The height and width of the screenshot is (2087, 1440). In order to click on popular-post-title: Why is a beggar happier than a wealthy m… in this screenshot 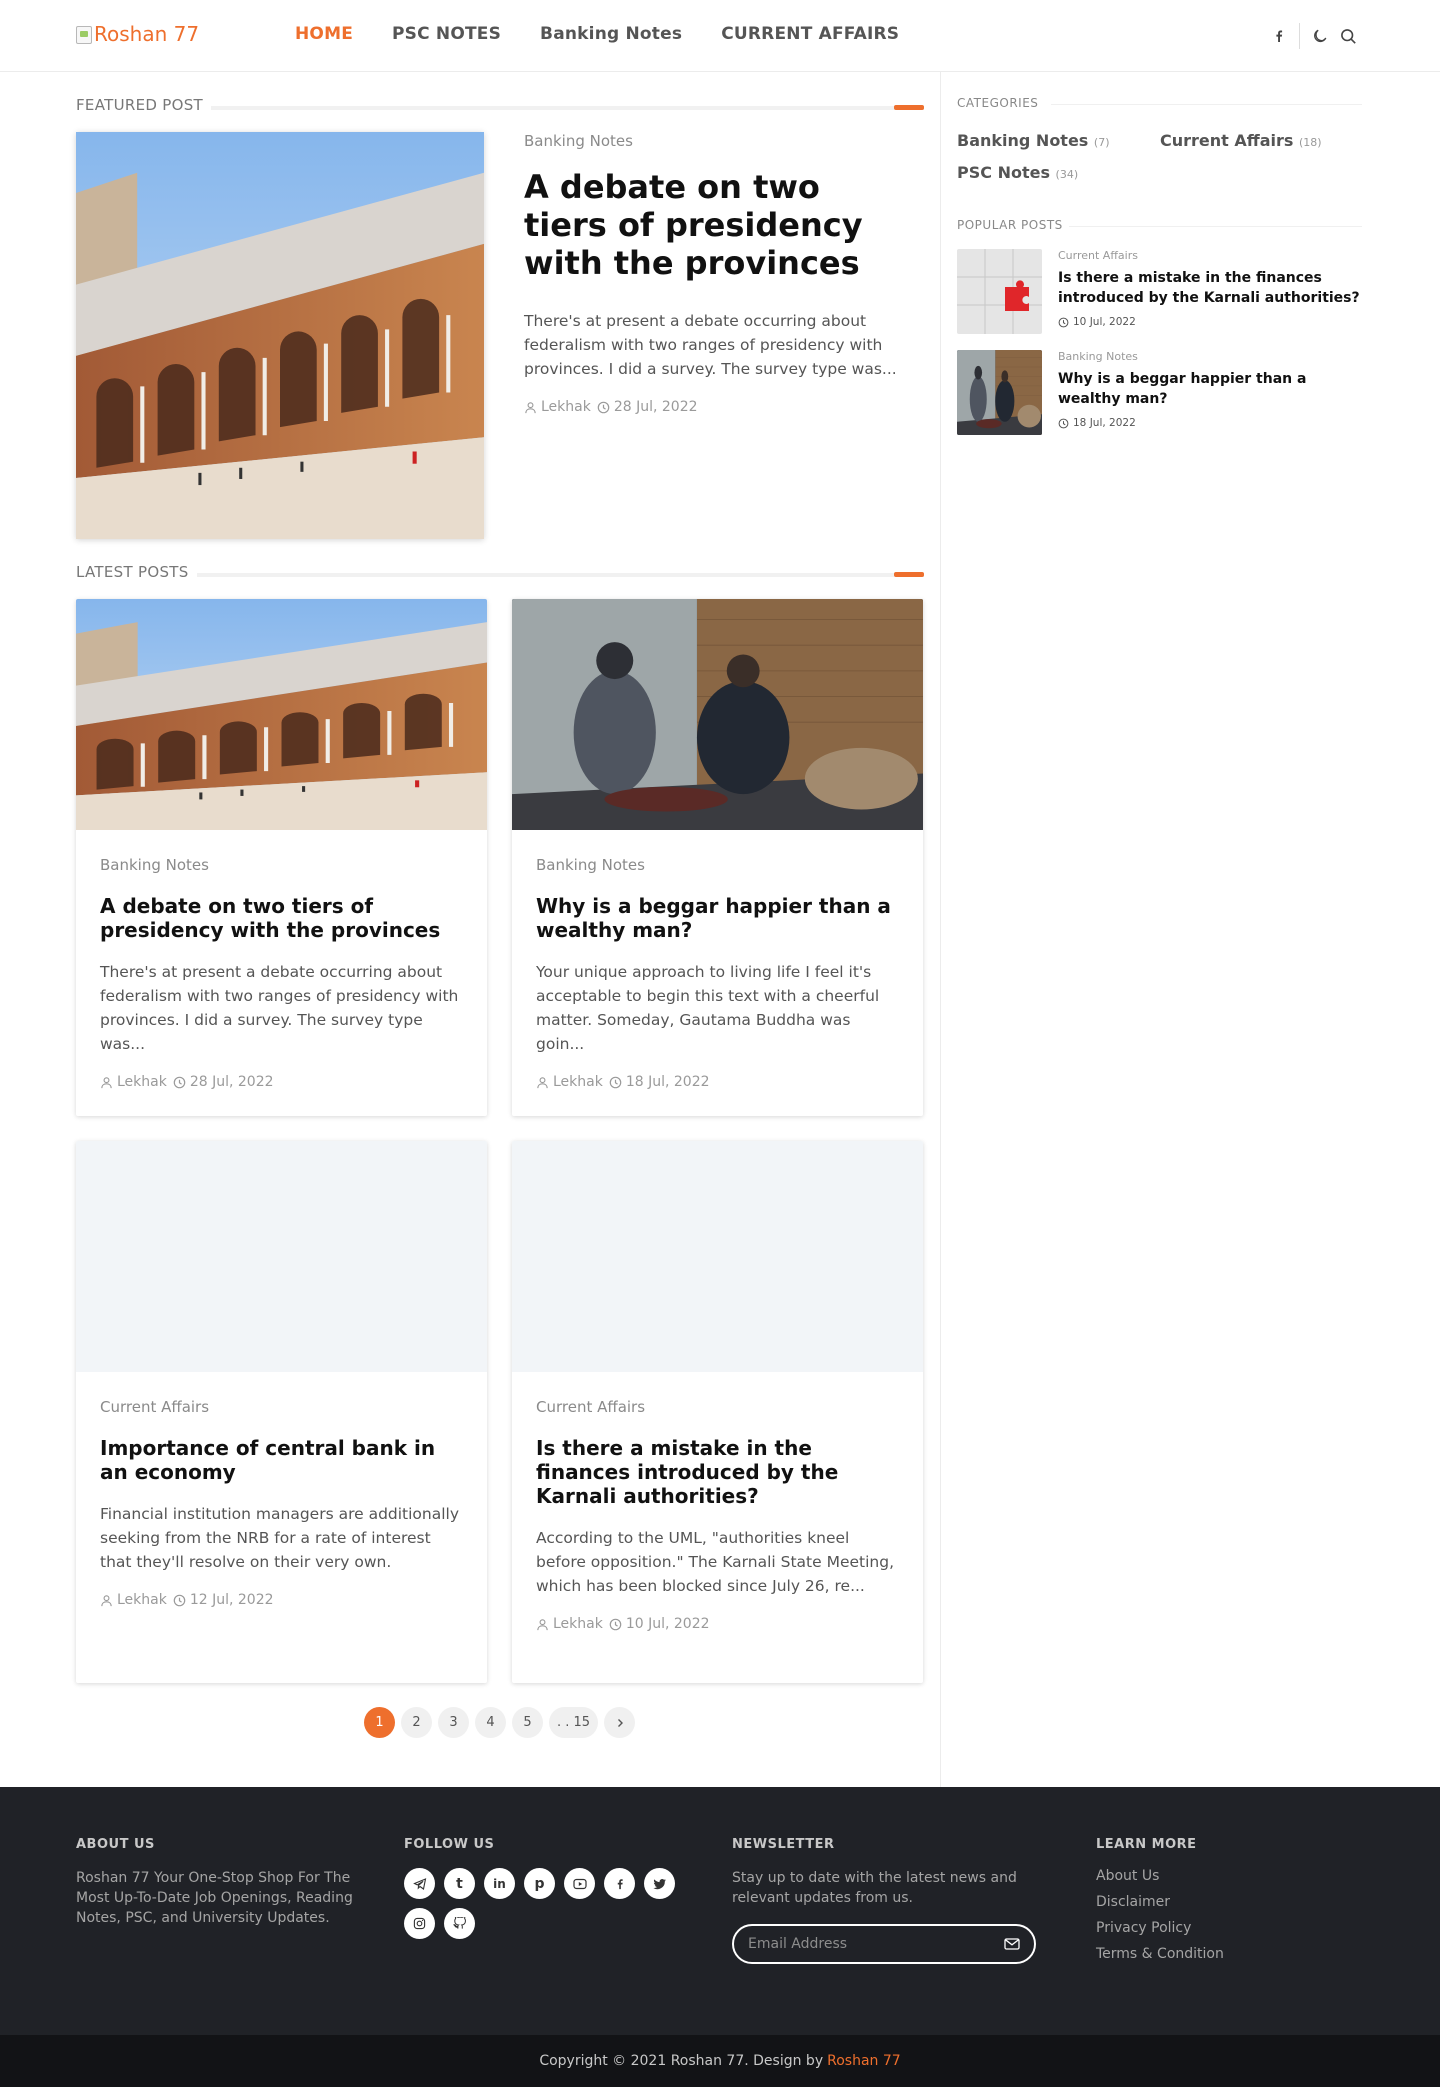, I will do `click(1210, 389)`.